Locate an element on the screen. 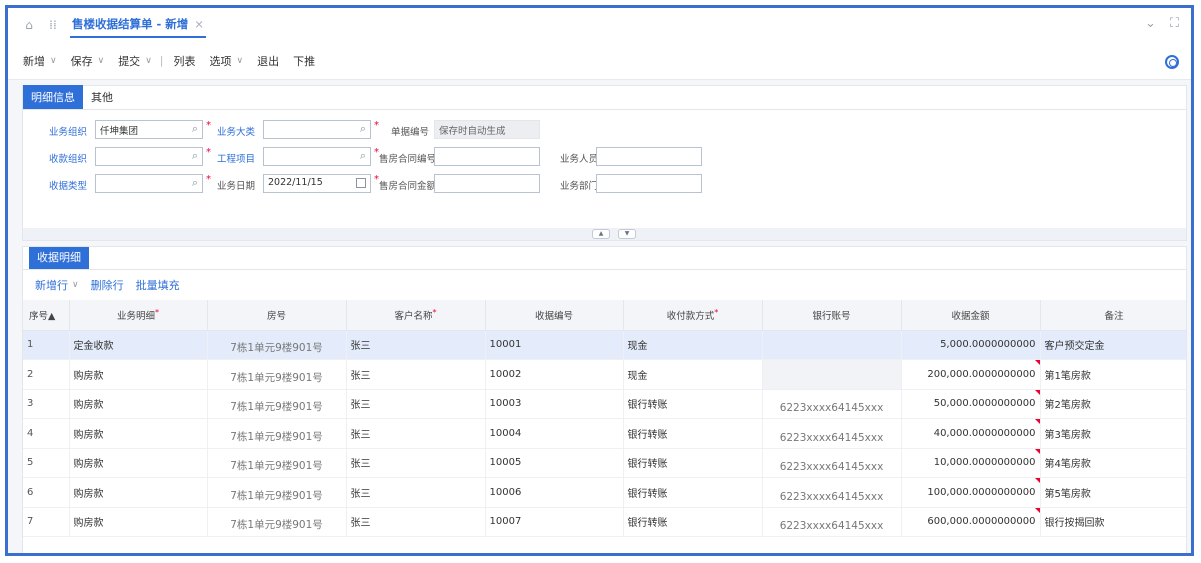  contract-amount-field is located at coordinates (487, 183).